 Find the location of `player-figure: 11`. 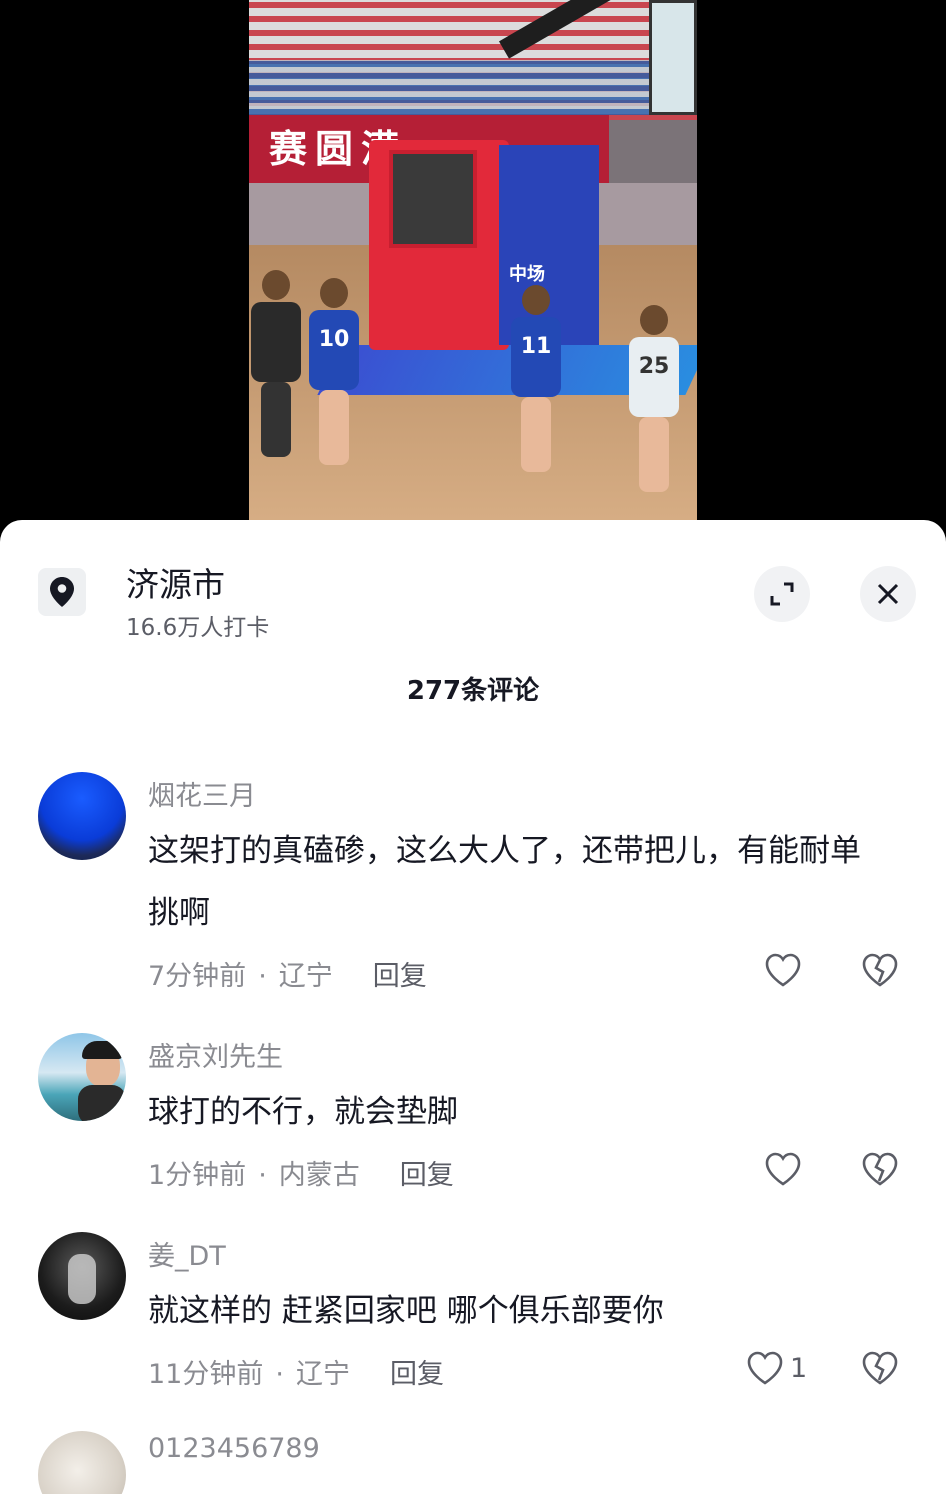

player-figure: 11 is located at coordinates (536, 378).